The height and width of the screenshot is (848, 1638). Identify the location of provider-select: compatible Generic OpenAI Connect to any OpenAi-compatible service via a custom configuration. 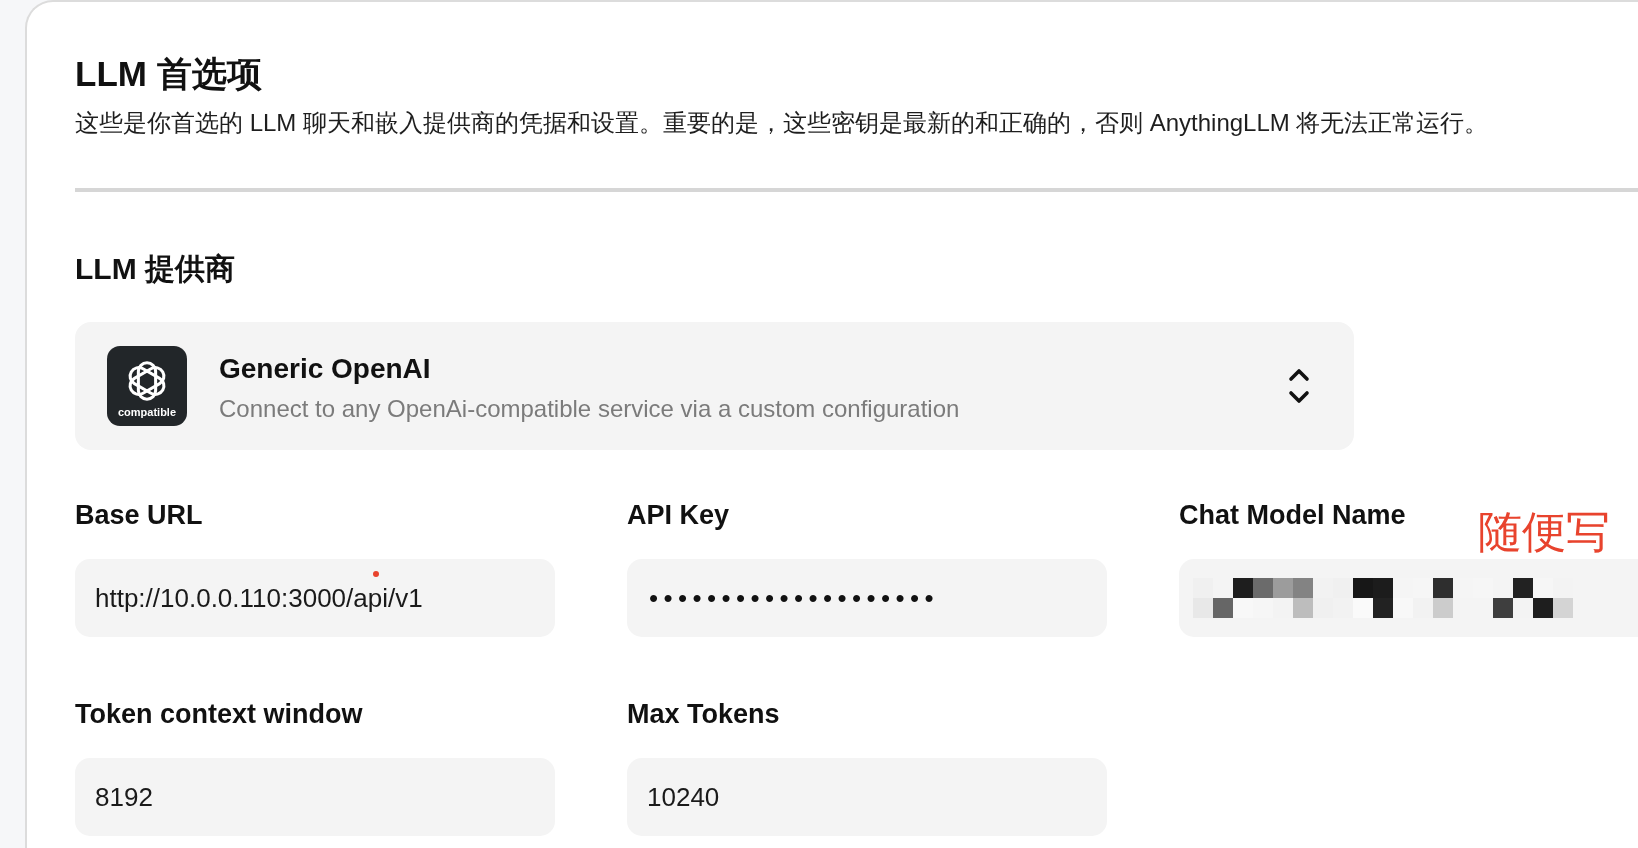
(714, 386).